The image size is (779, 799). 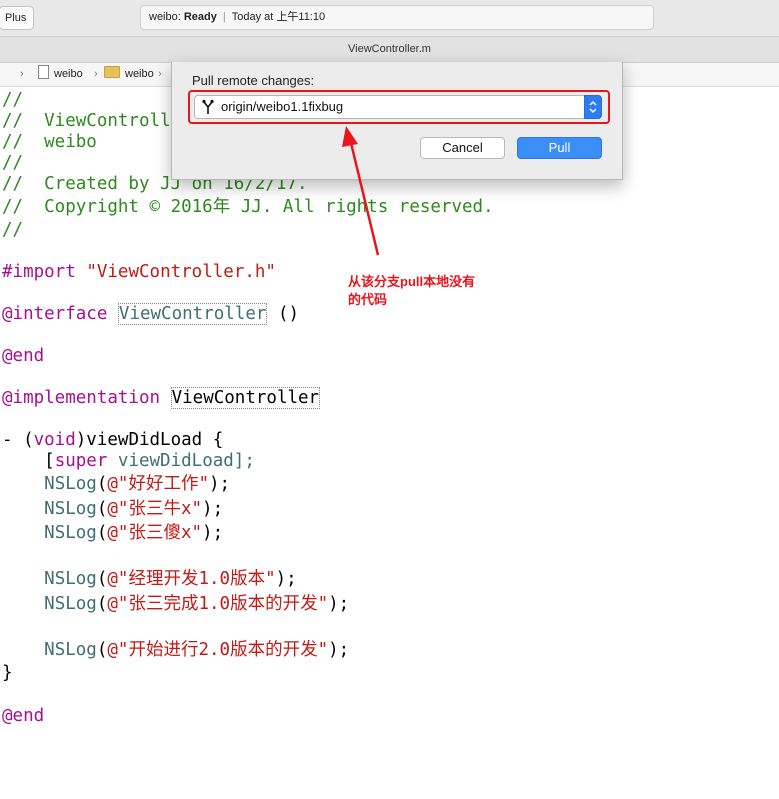 I want to click on annotation-arrow, so click(x=361, y=191).